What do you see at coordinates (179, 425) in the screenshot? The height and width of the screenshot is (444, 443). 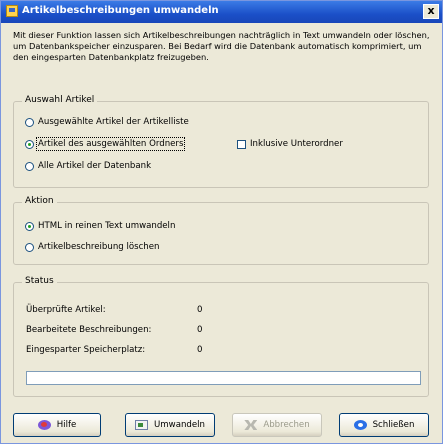 I see `convert-button-label: Umwandeln` at bounding box center [179, 425].